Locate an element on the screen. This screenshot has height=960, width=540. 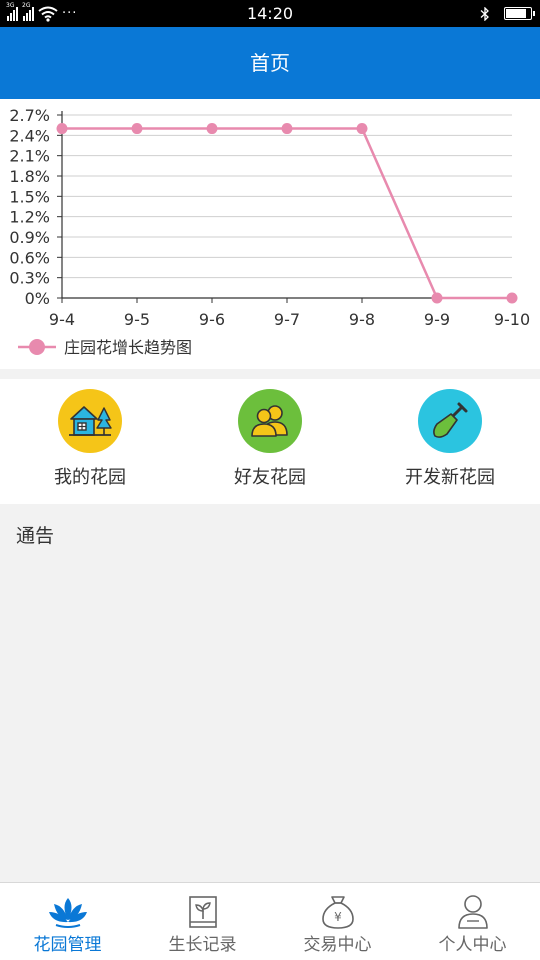
bluetooth-icon is located at coordinates (484, 13).